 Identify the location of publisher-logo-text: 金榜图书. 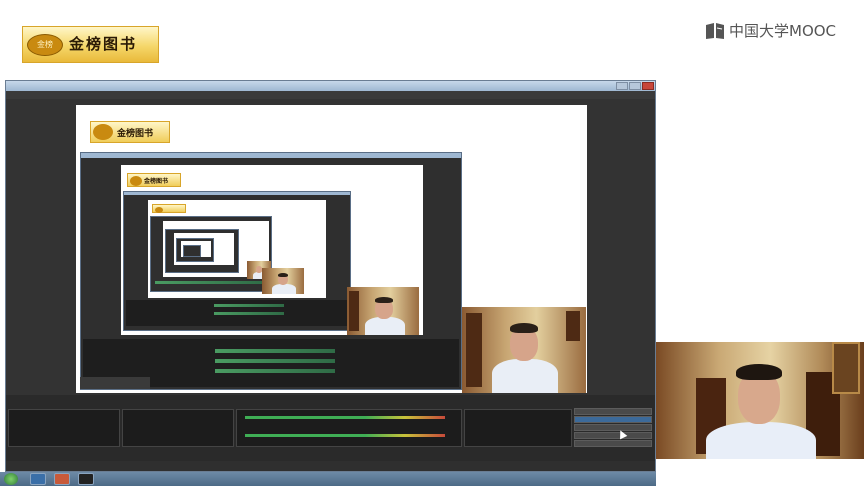
(103, 44).